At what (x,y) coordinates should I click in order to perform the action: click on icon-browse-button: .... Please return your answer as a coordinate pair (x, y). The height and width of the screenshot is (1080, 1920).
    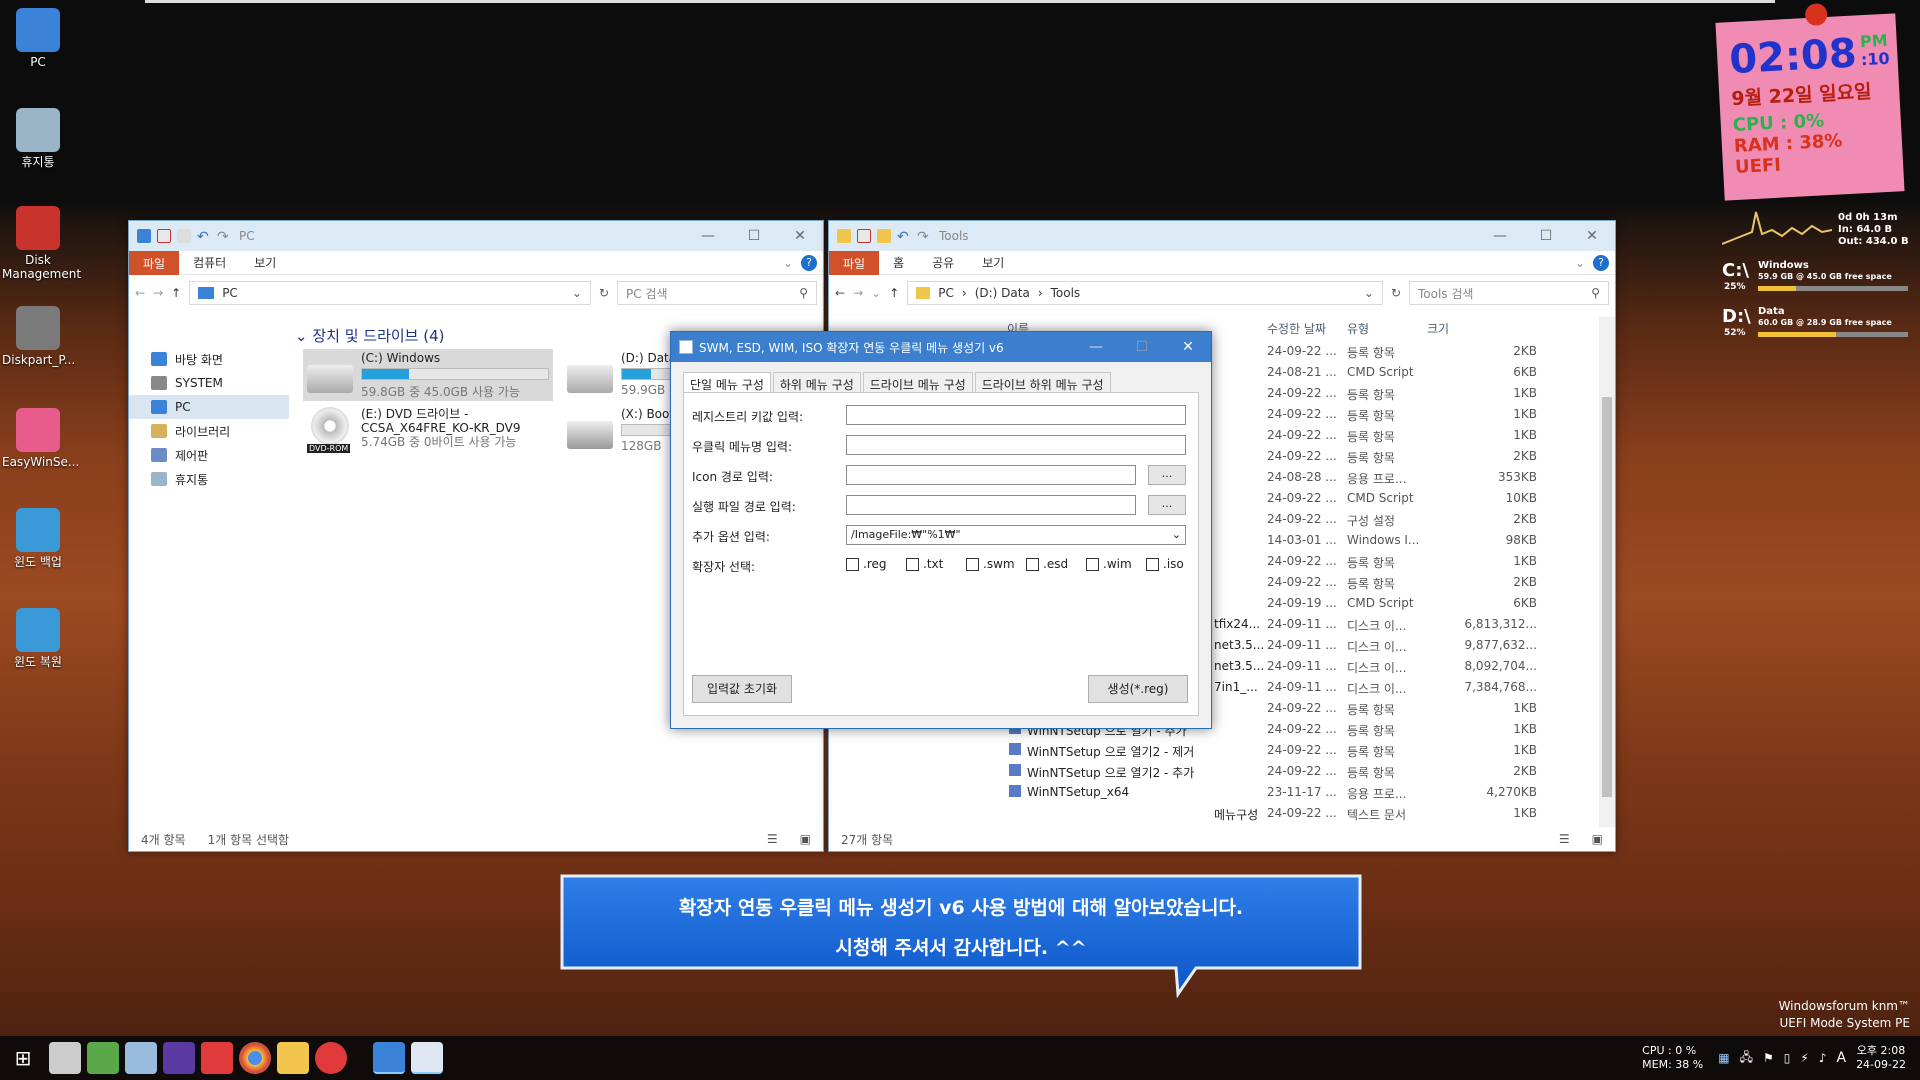
    Looking at the image, I should click on (1167, 475).